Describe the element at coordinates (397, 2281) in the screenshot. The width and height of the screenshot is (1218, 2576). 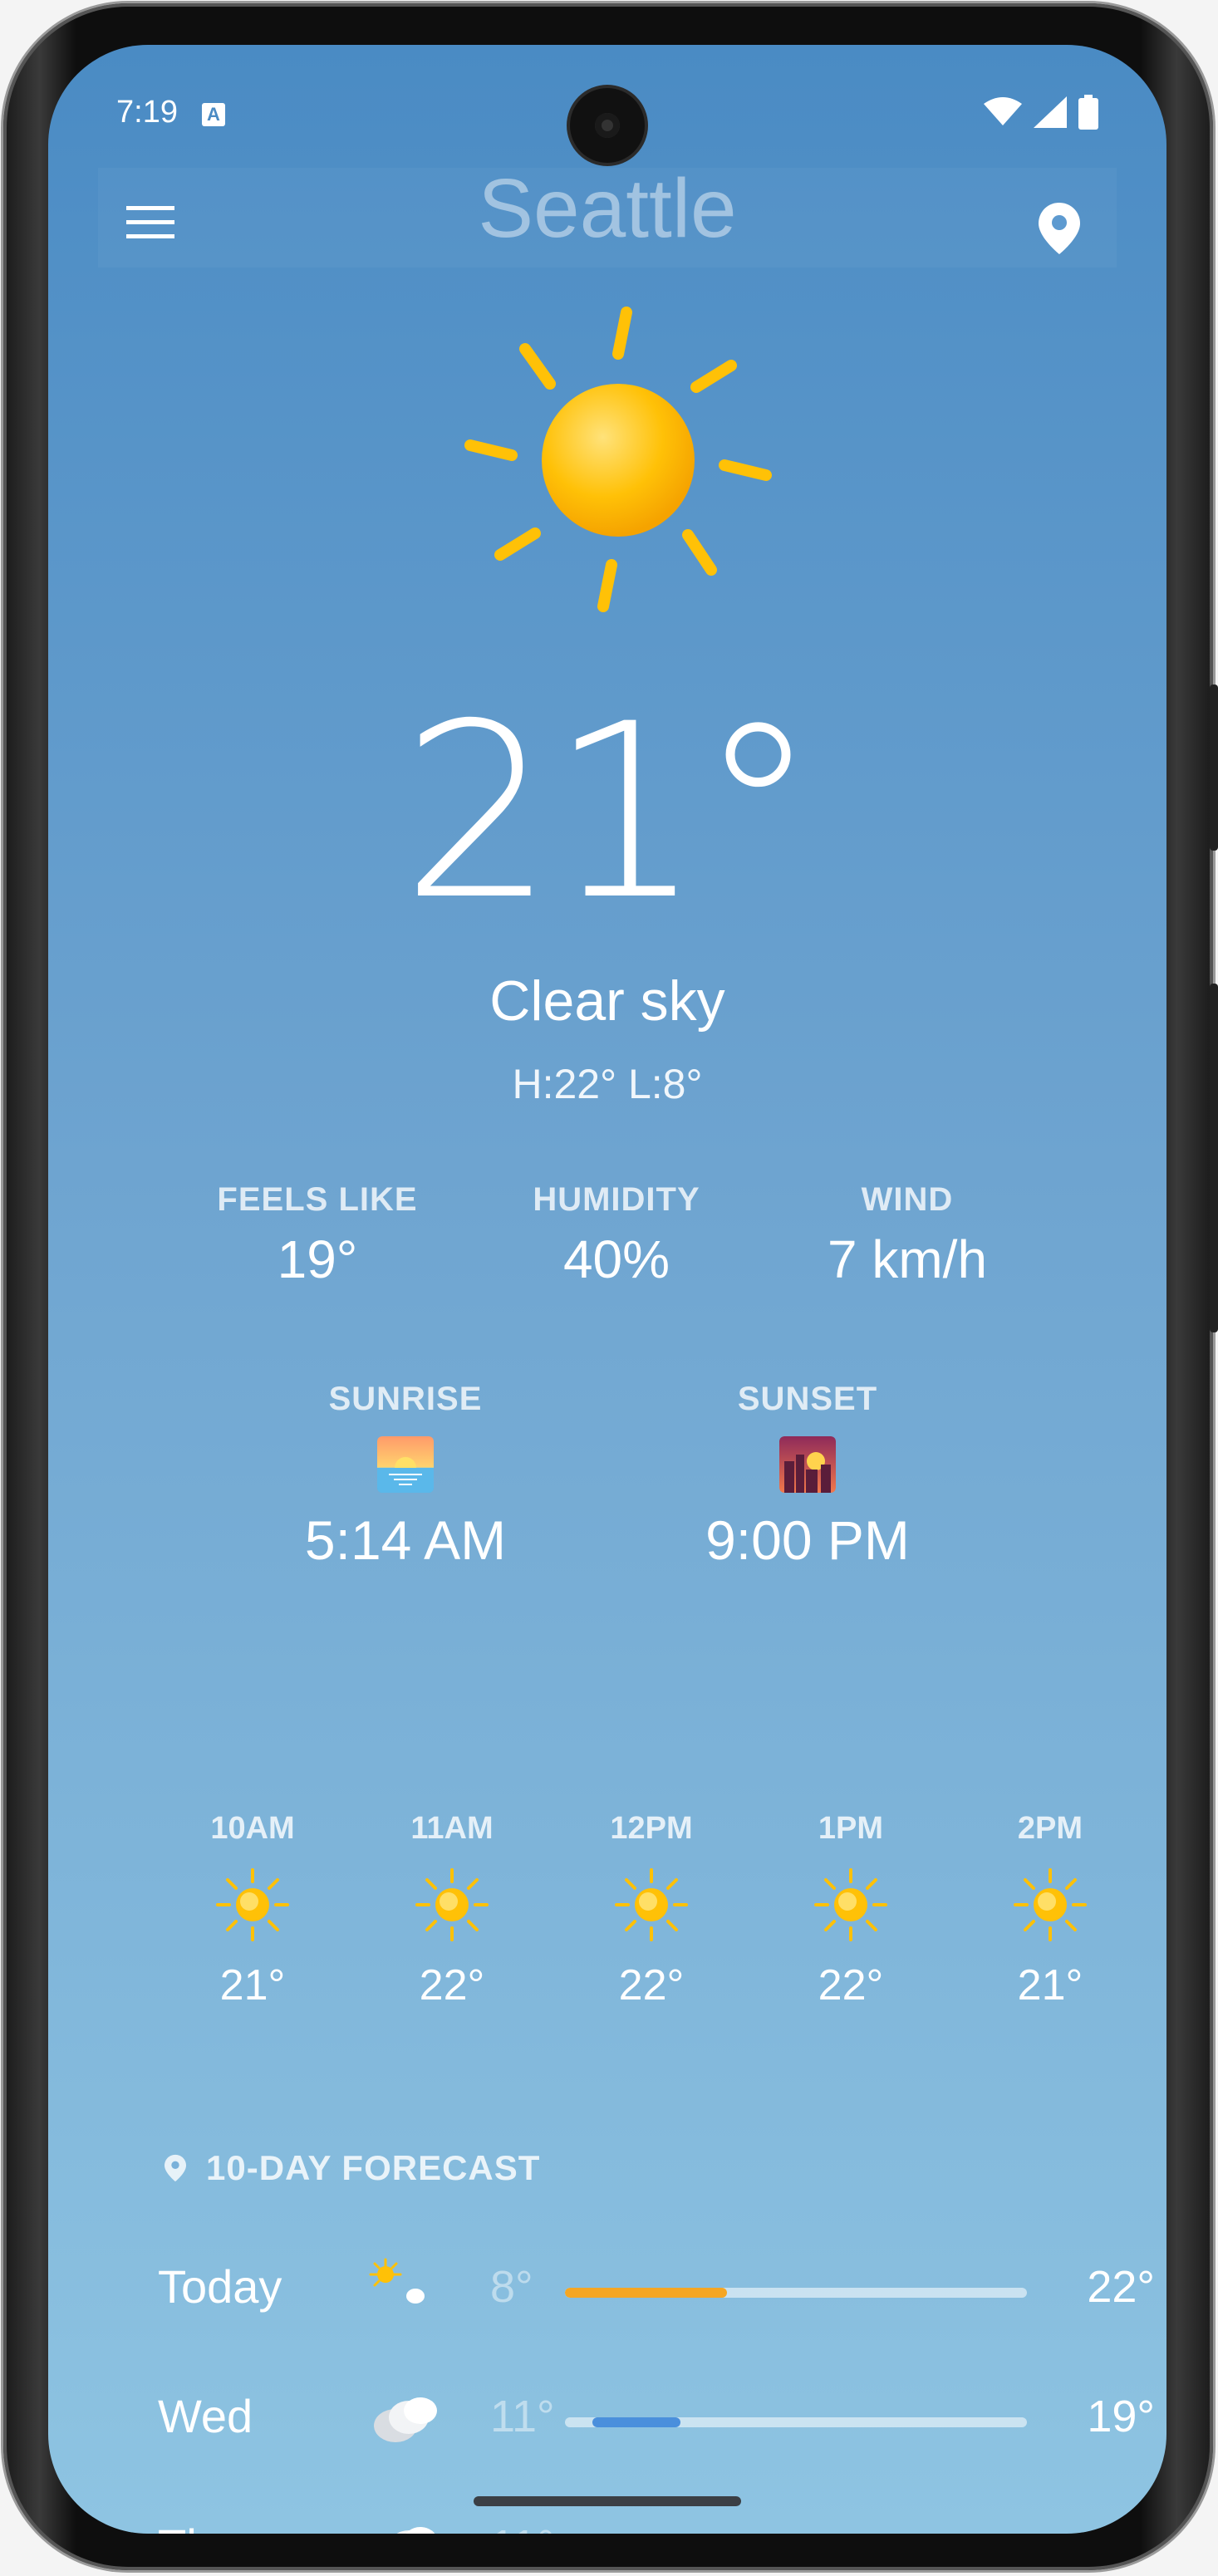
I see `sun-cloud-icon` at that location.